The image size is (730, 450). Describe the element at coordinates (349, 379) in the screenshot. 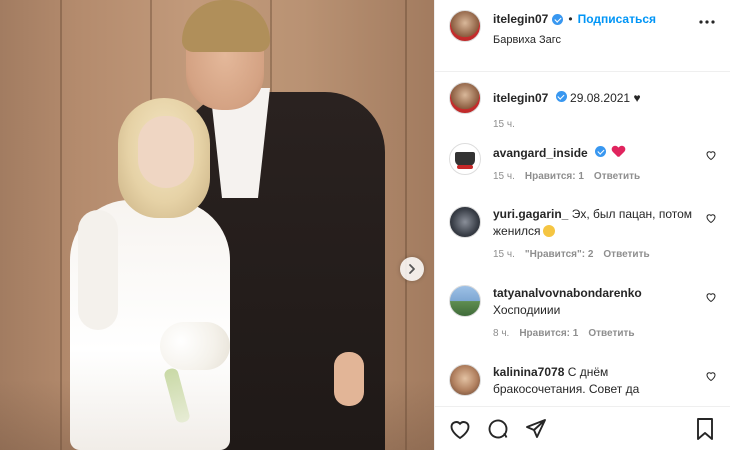

I see `groom-hand` at that location.